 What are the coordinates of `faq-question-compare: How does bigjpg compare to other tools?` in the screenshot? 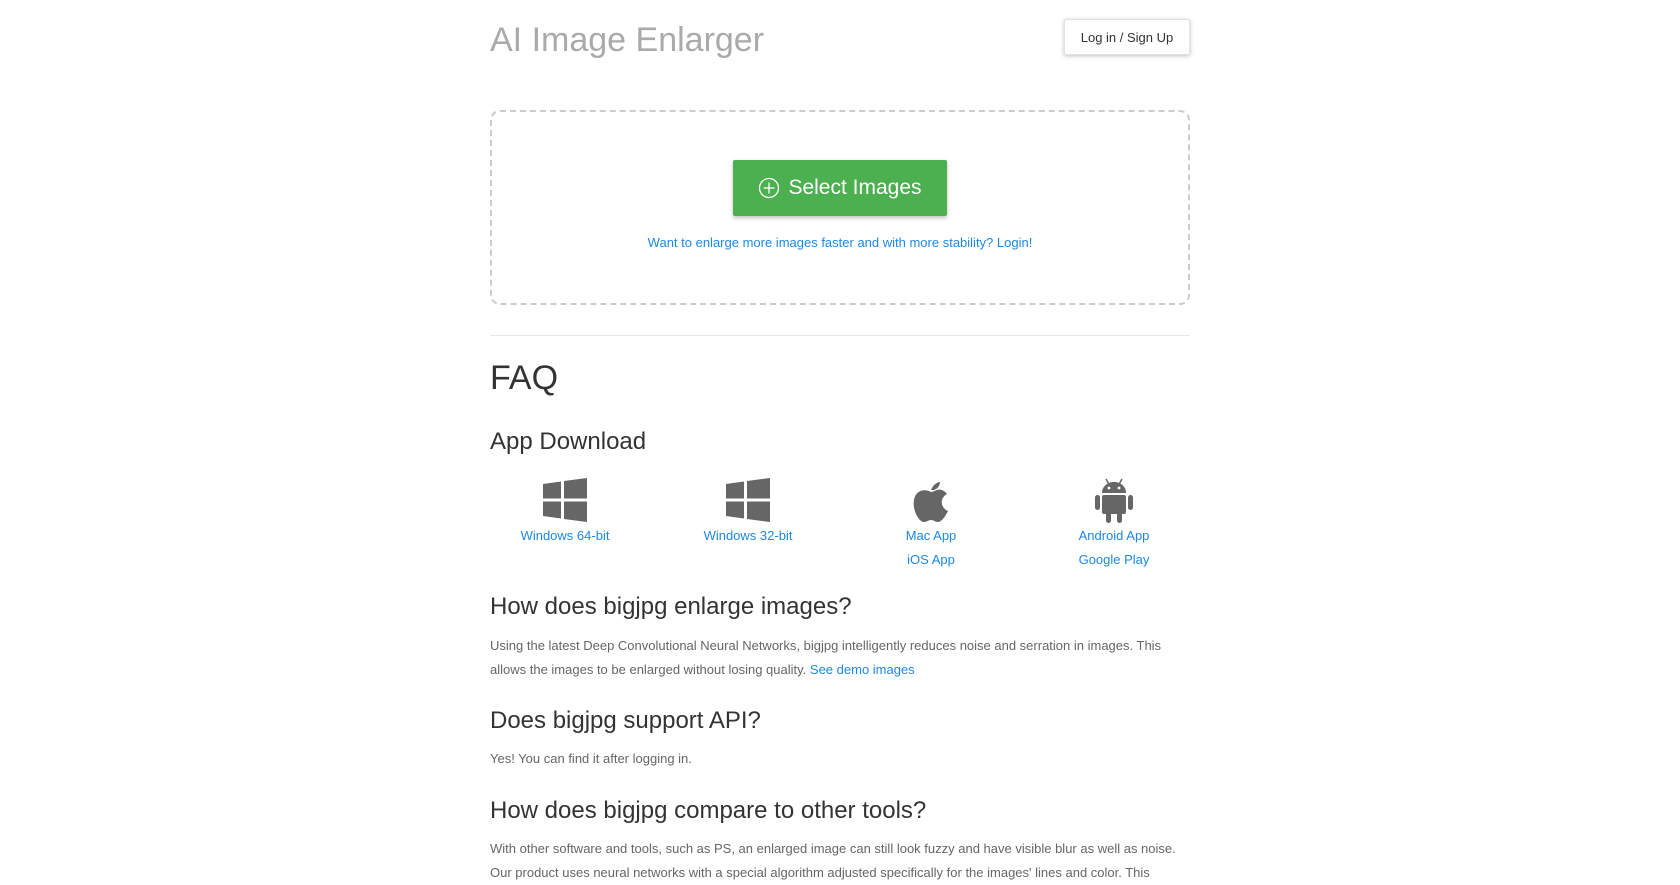 It's located at (708, 810).